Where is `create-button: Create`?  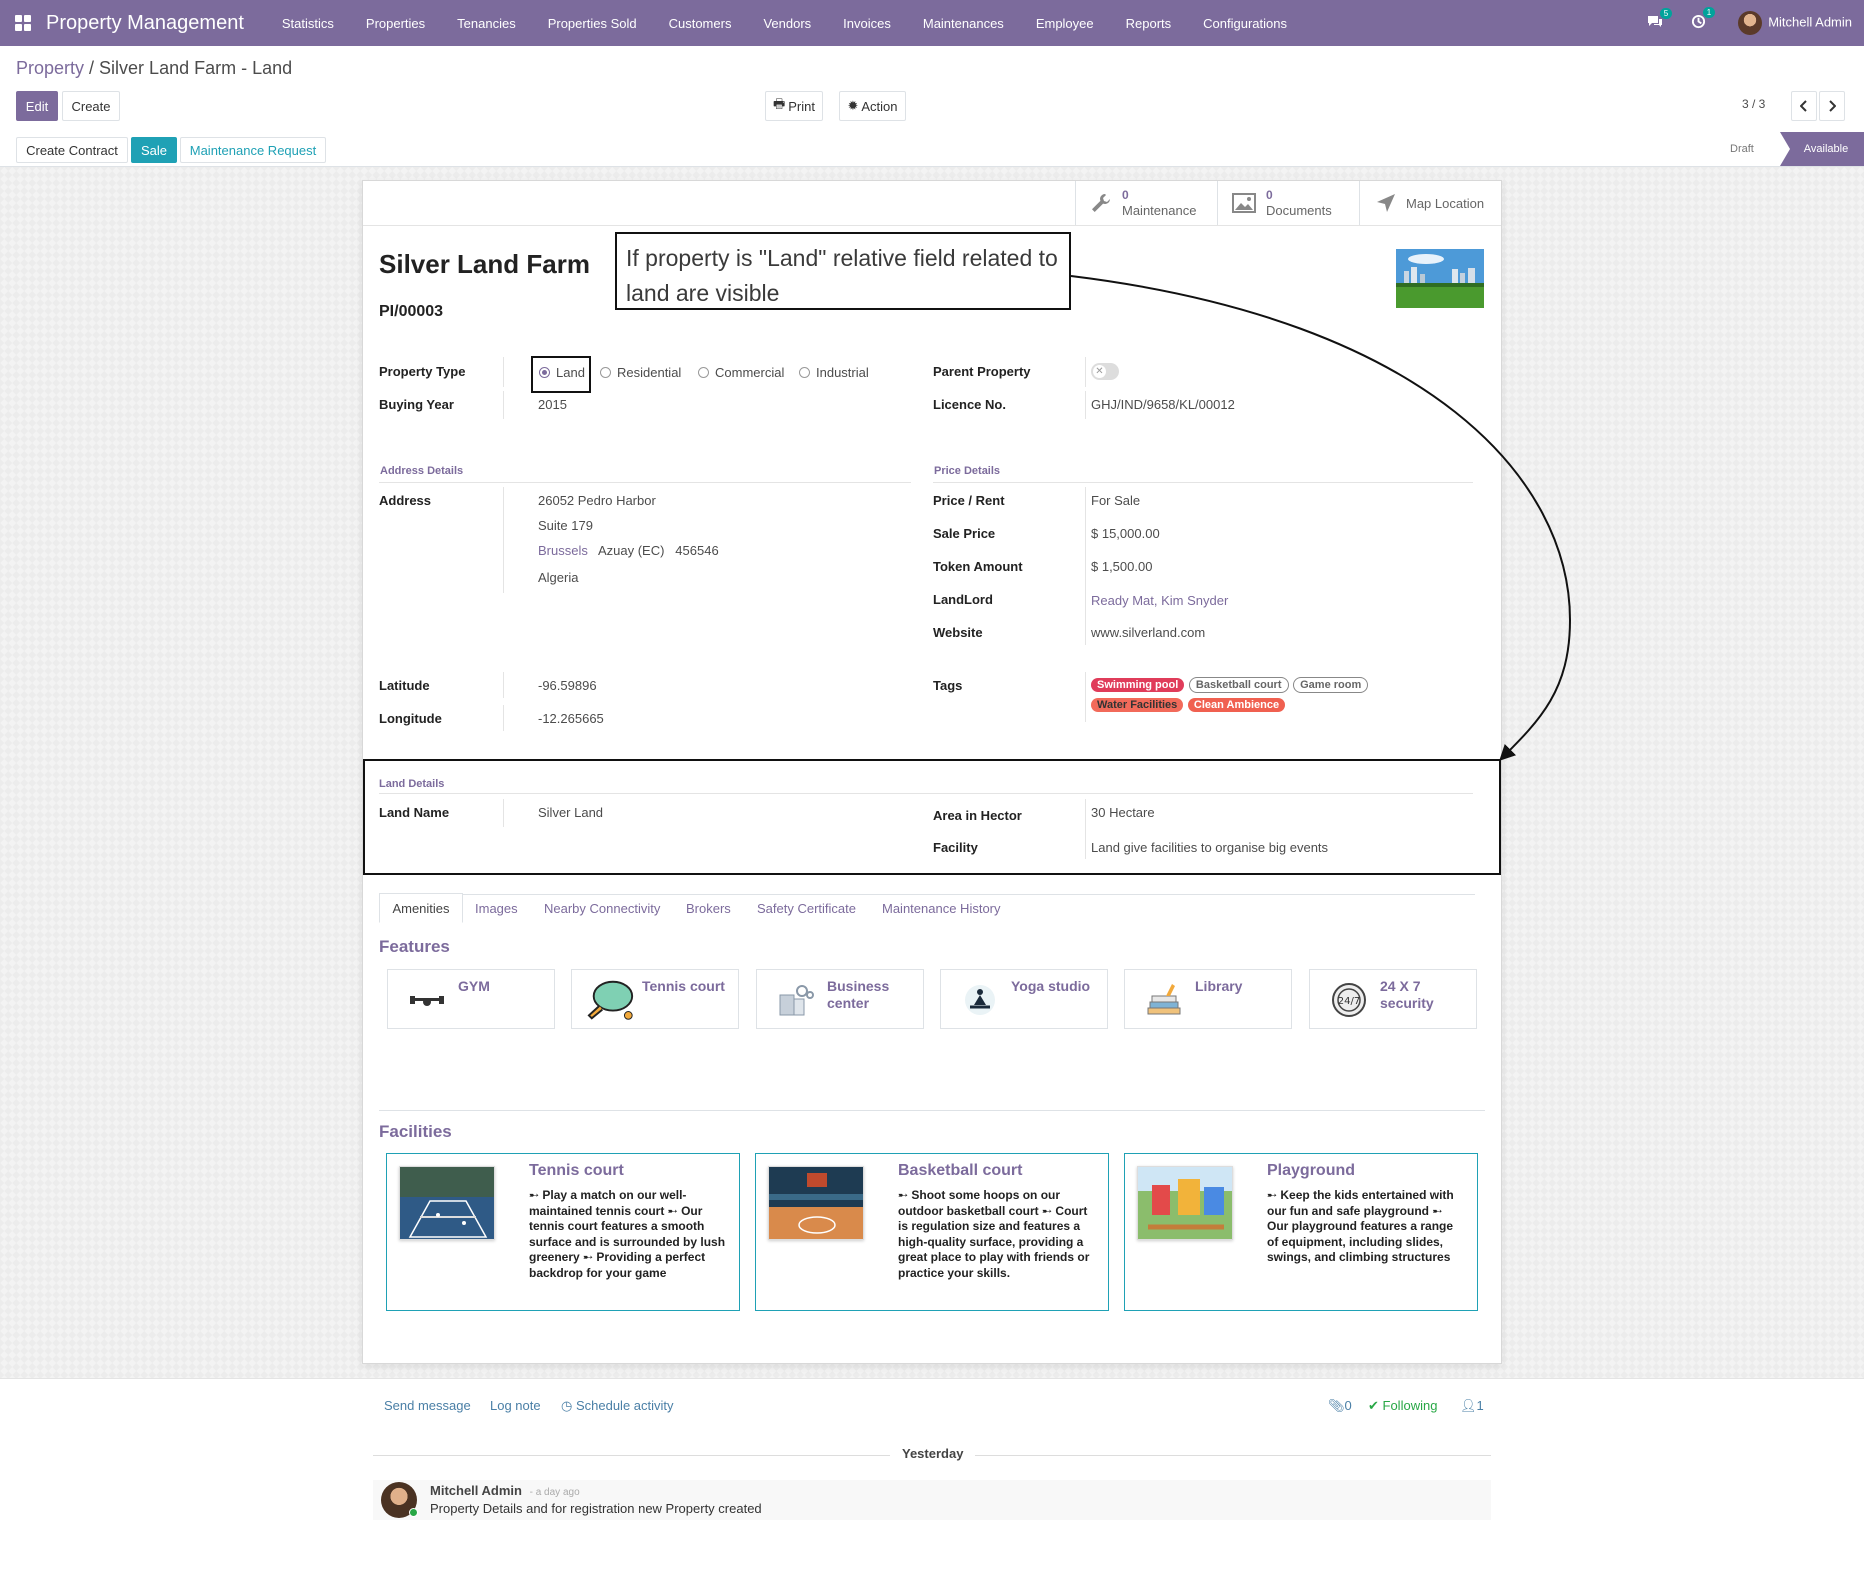
create-button: Create is located at coordinates (91, 106).